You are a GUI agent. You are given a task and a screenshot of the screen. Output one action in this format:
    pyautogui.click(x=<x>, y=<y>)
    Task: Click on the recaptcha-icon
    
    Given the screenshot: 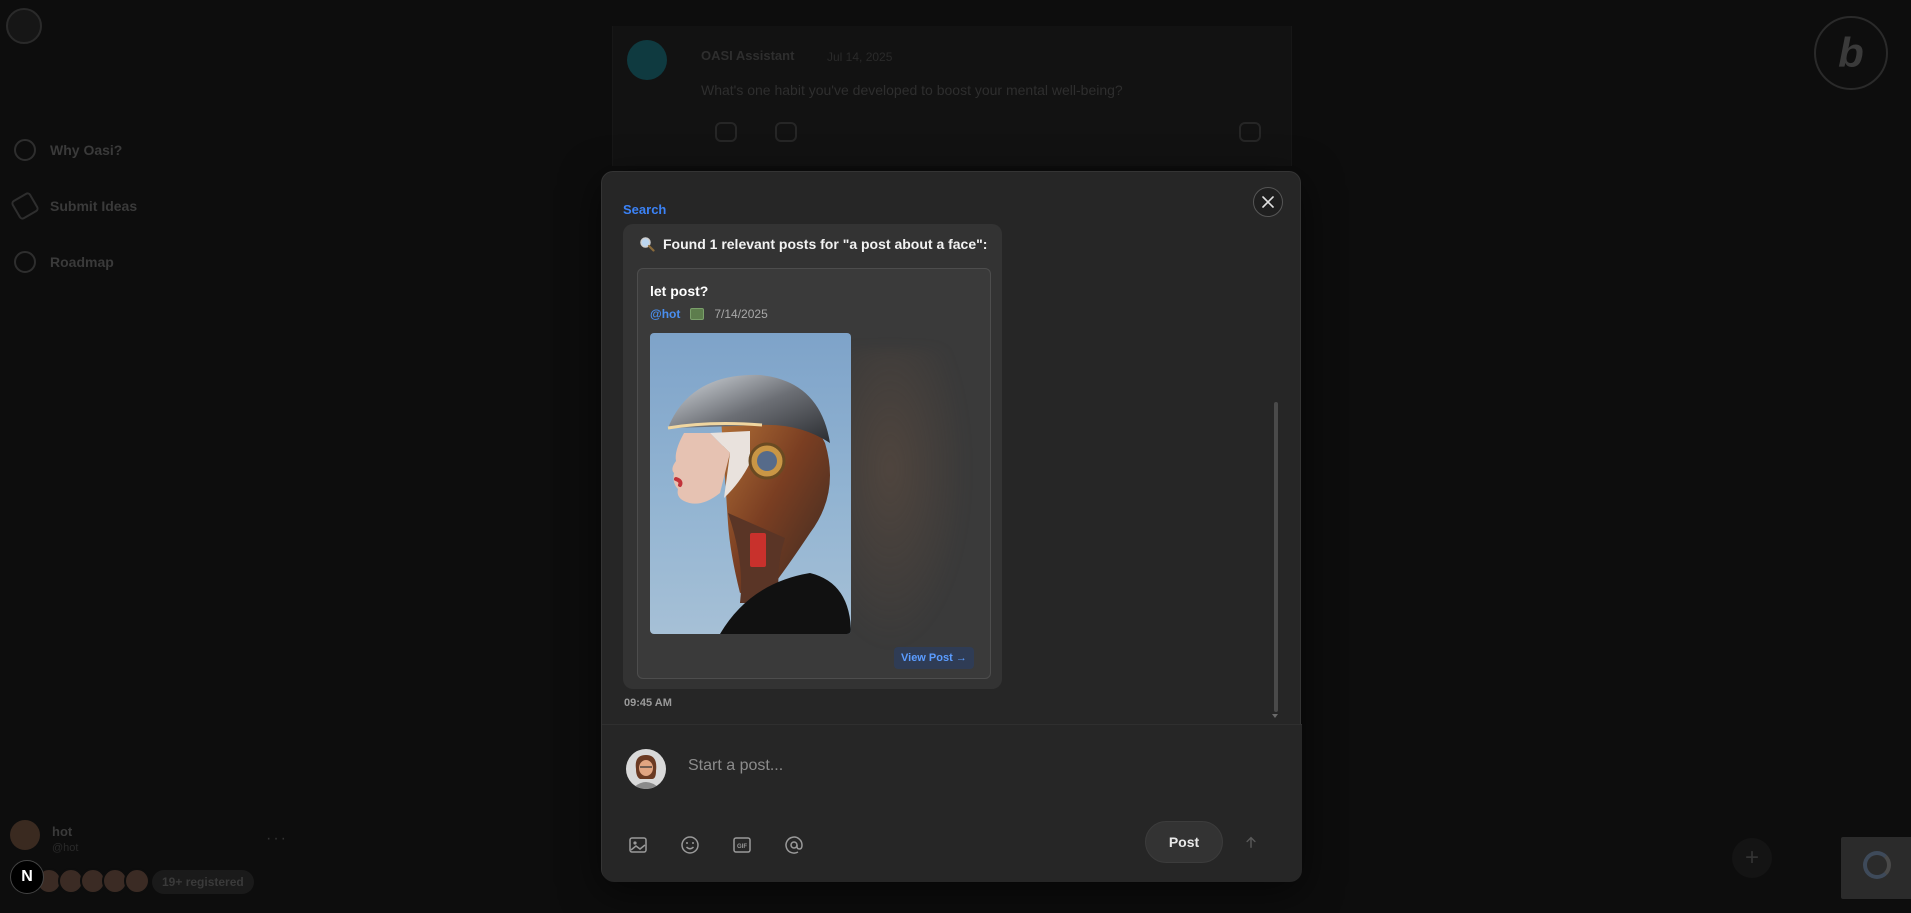 What is the action you would take?
    pyautogui.click(x=1877, y=865)
    